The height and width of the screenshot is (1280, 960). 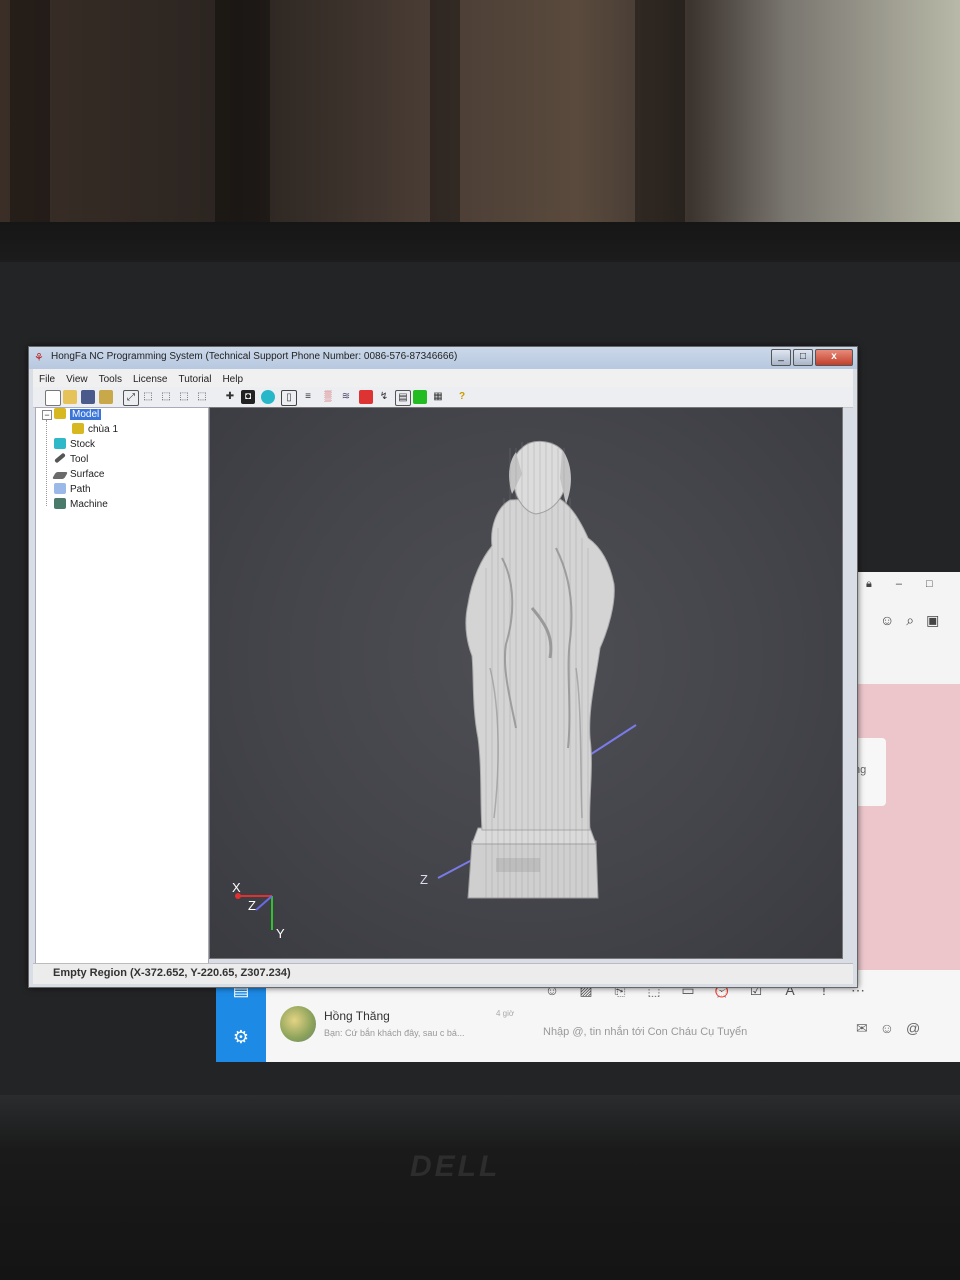 I want to click on select-icon: ✚, so click(x=230, y=397).